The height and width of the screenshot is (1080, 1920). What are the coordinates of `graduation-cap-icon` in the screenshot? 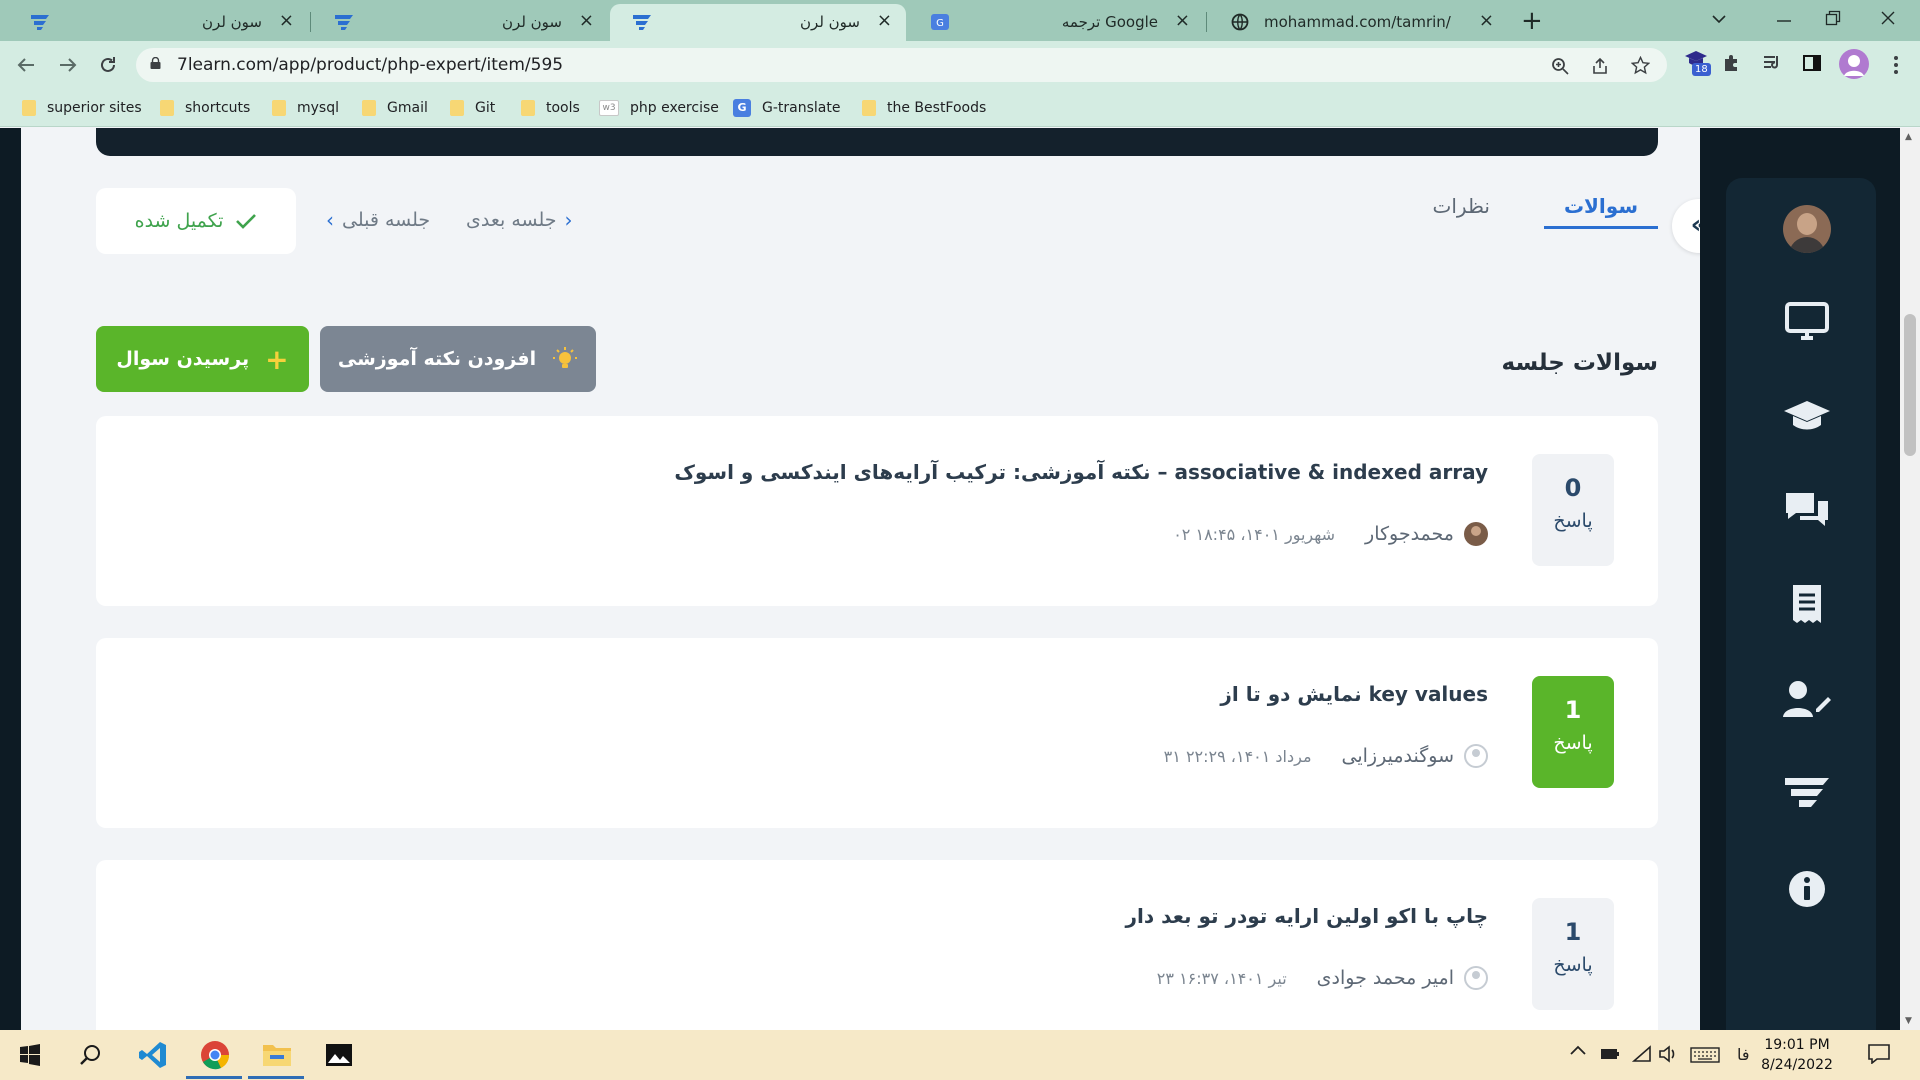 It's located at (1807, 415).